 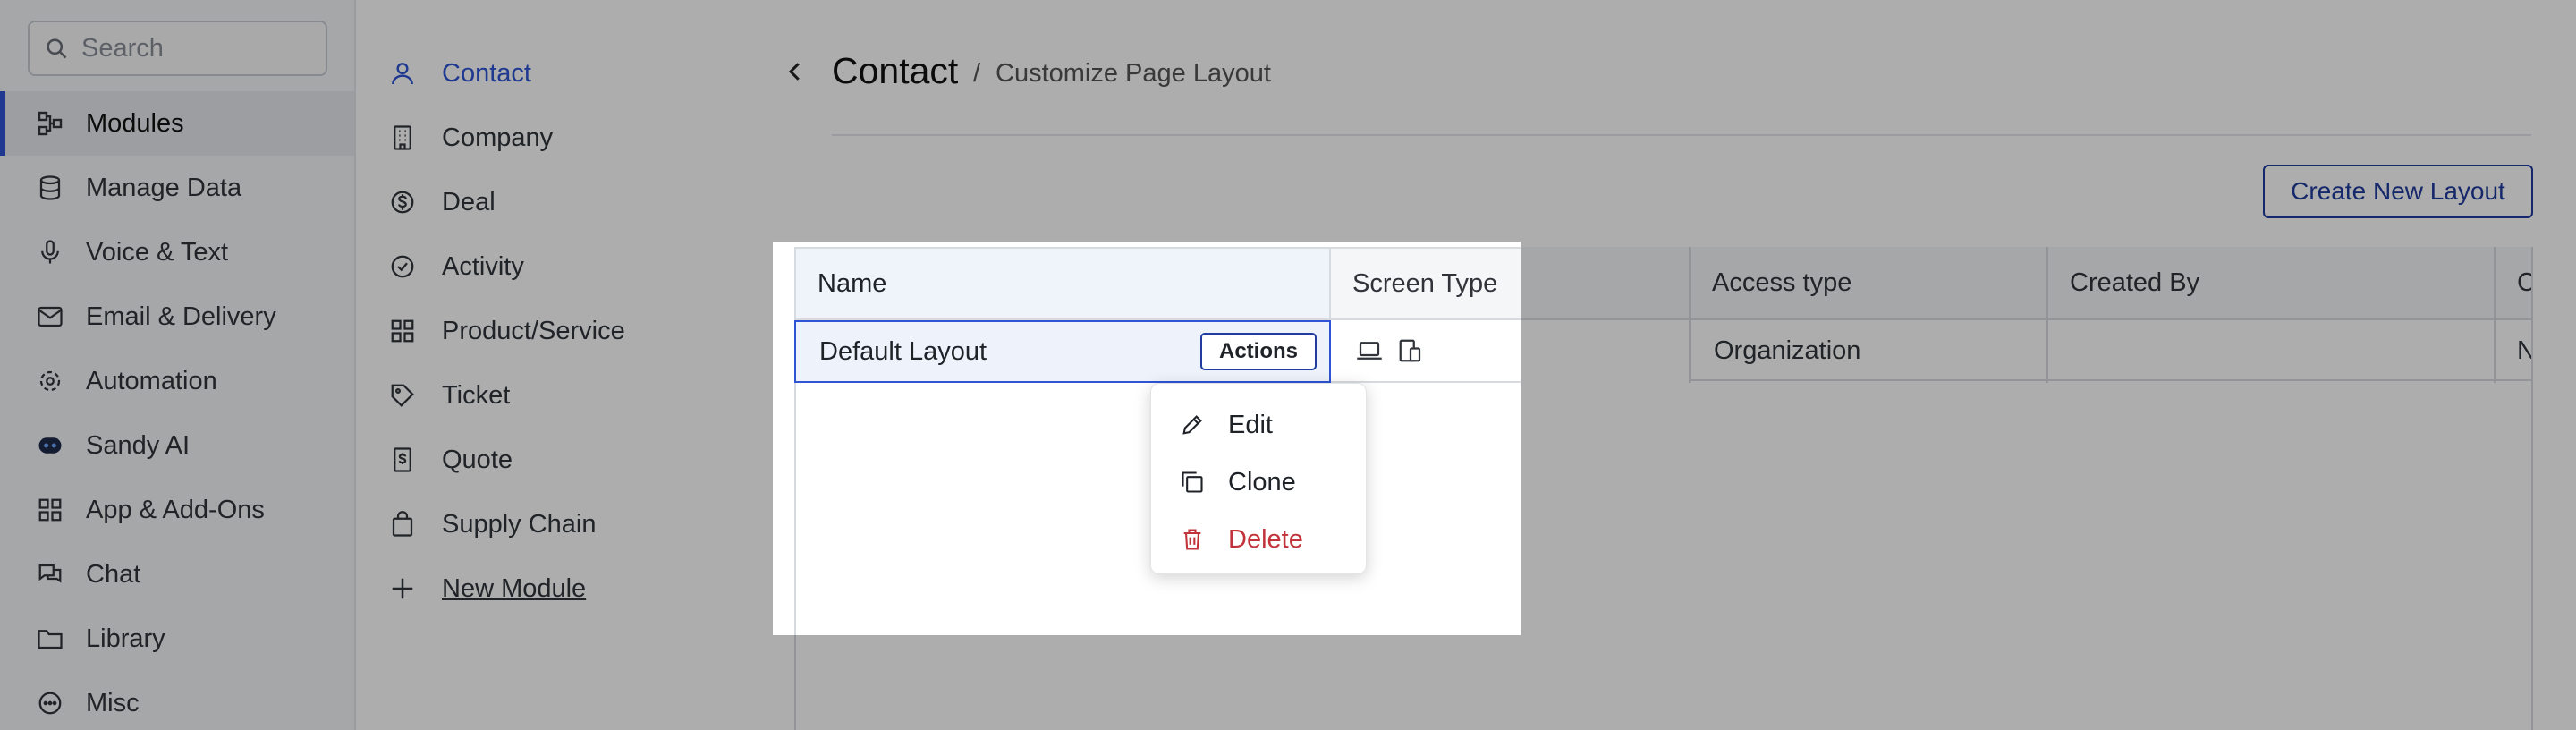 I want to click on table-border, so click(x=795, y=509).